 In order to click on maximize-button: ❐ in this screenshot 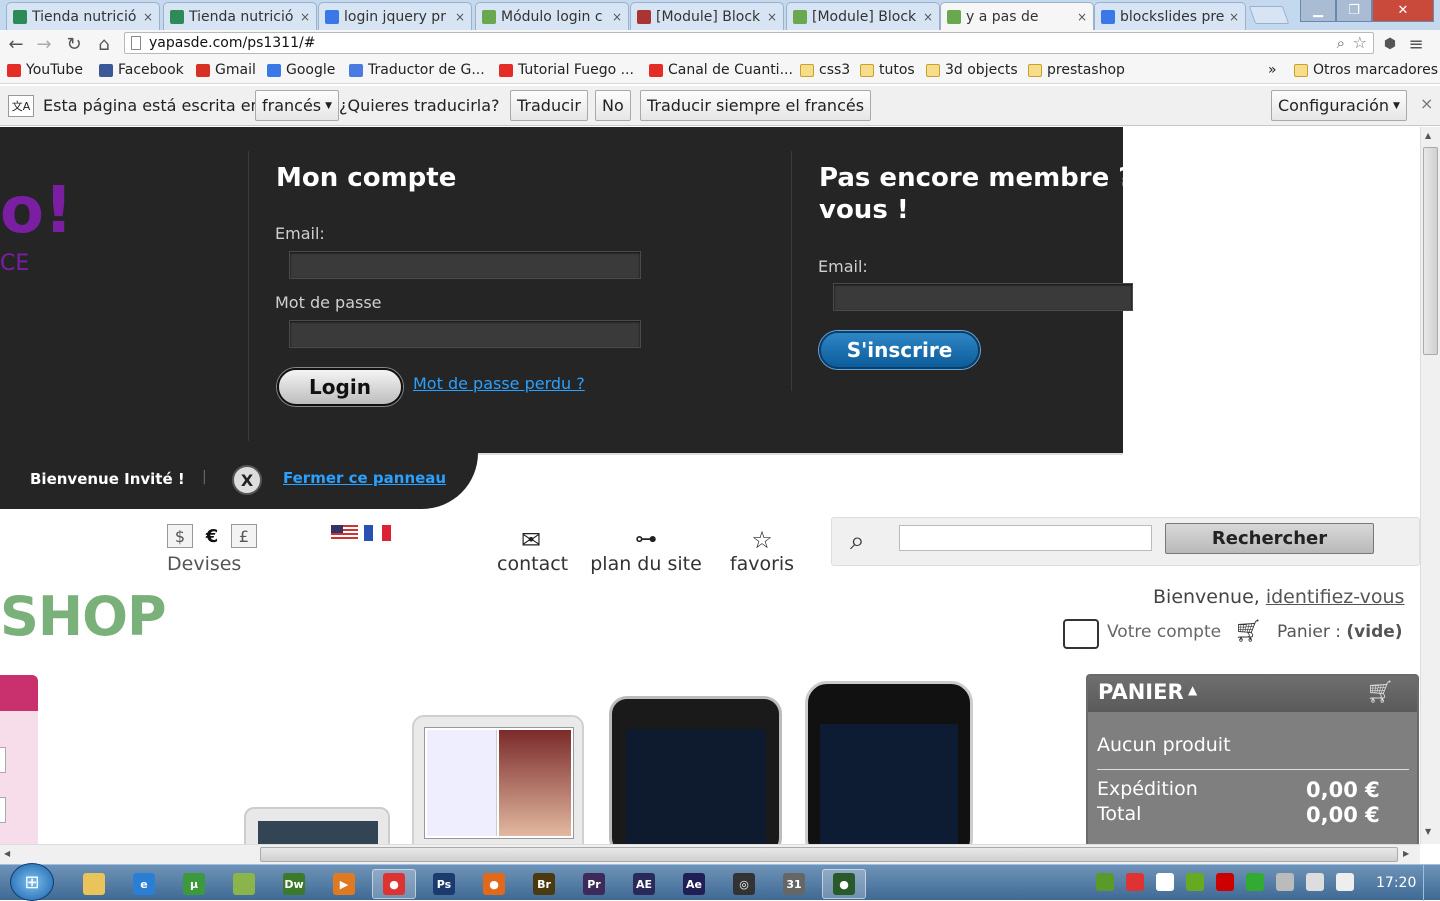, I will do `click(1354, 11)`.